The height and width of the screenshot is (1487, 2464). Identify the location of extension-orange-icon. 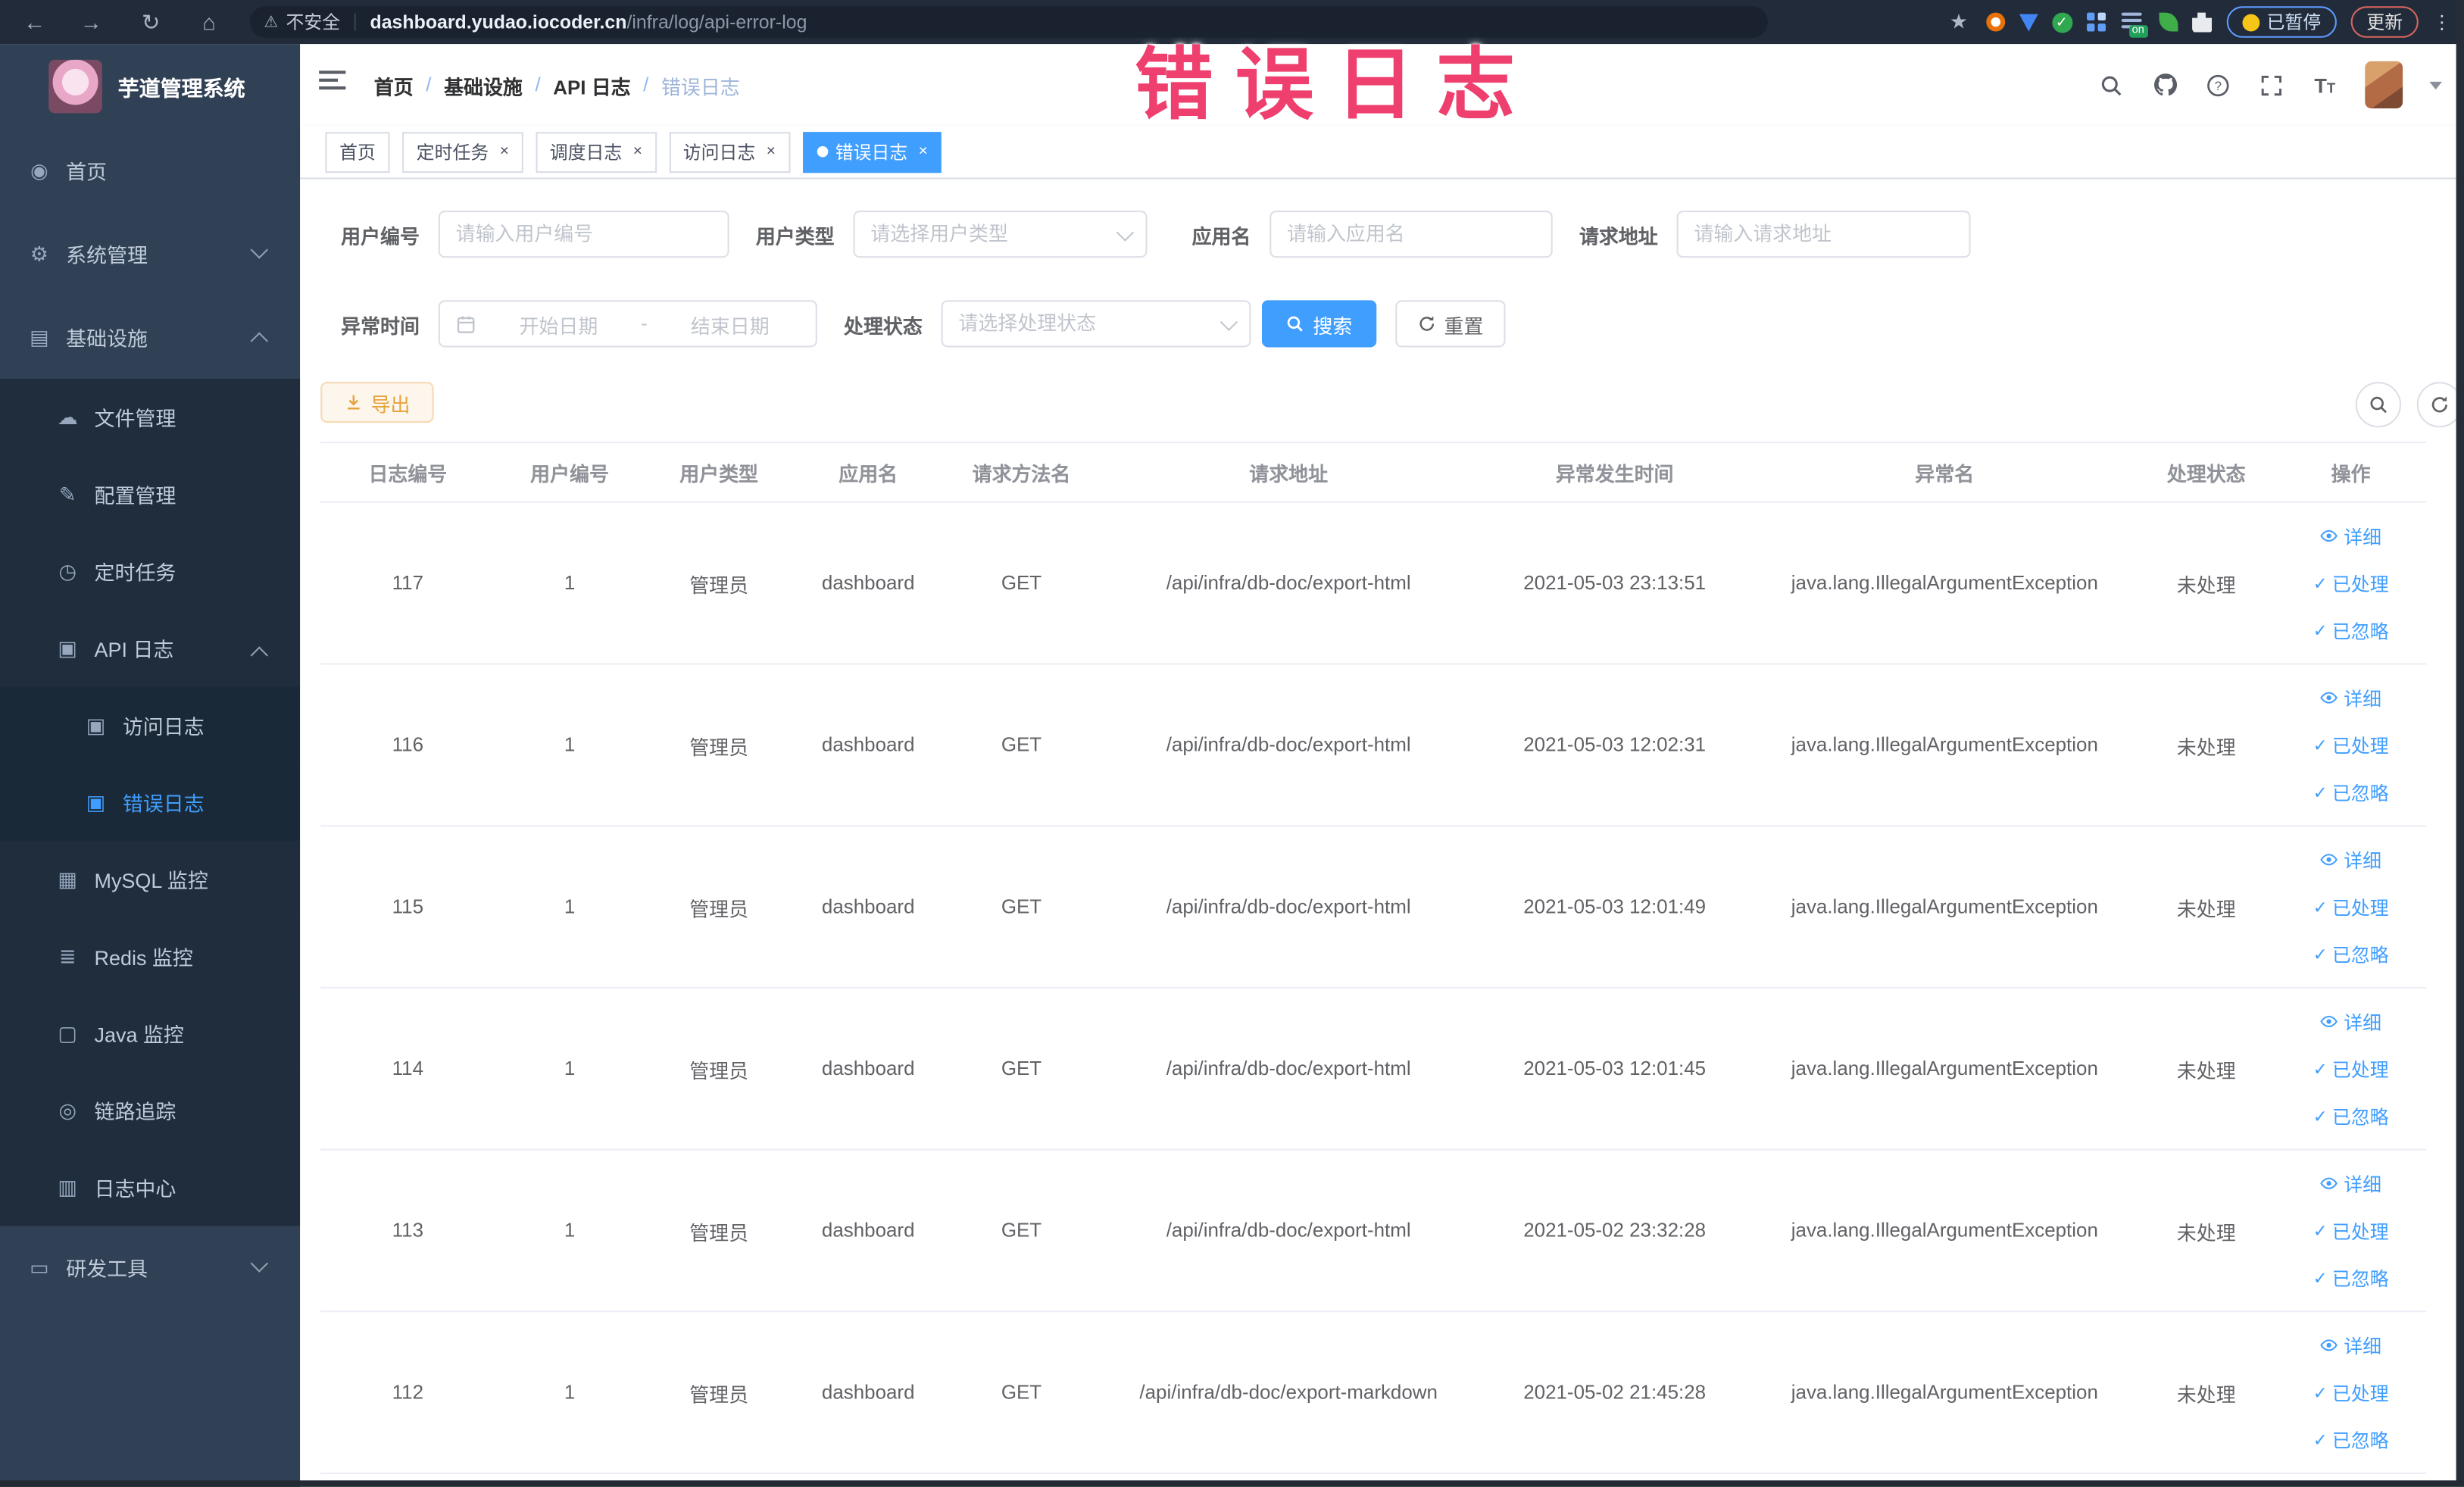
(1995, 22).